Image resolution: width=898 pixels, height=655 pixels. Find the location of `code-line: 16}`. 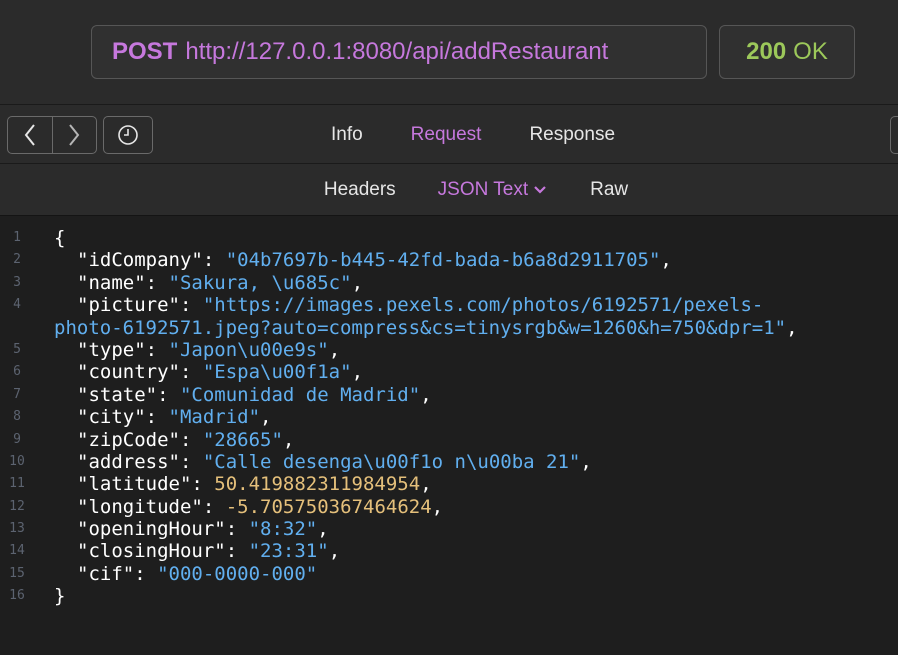

code-line: 16} is located at coordinates (449, 596).